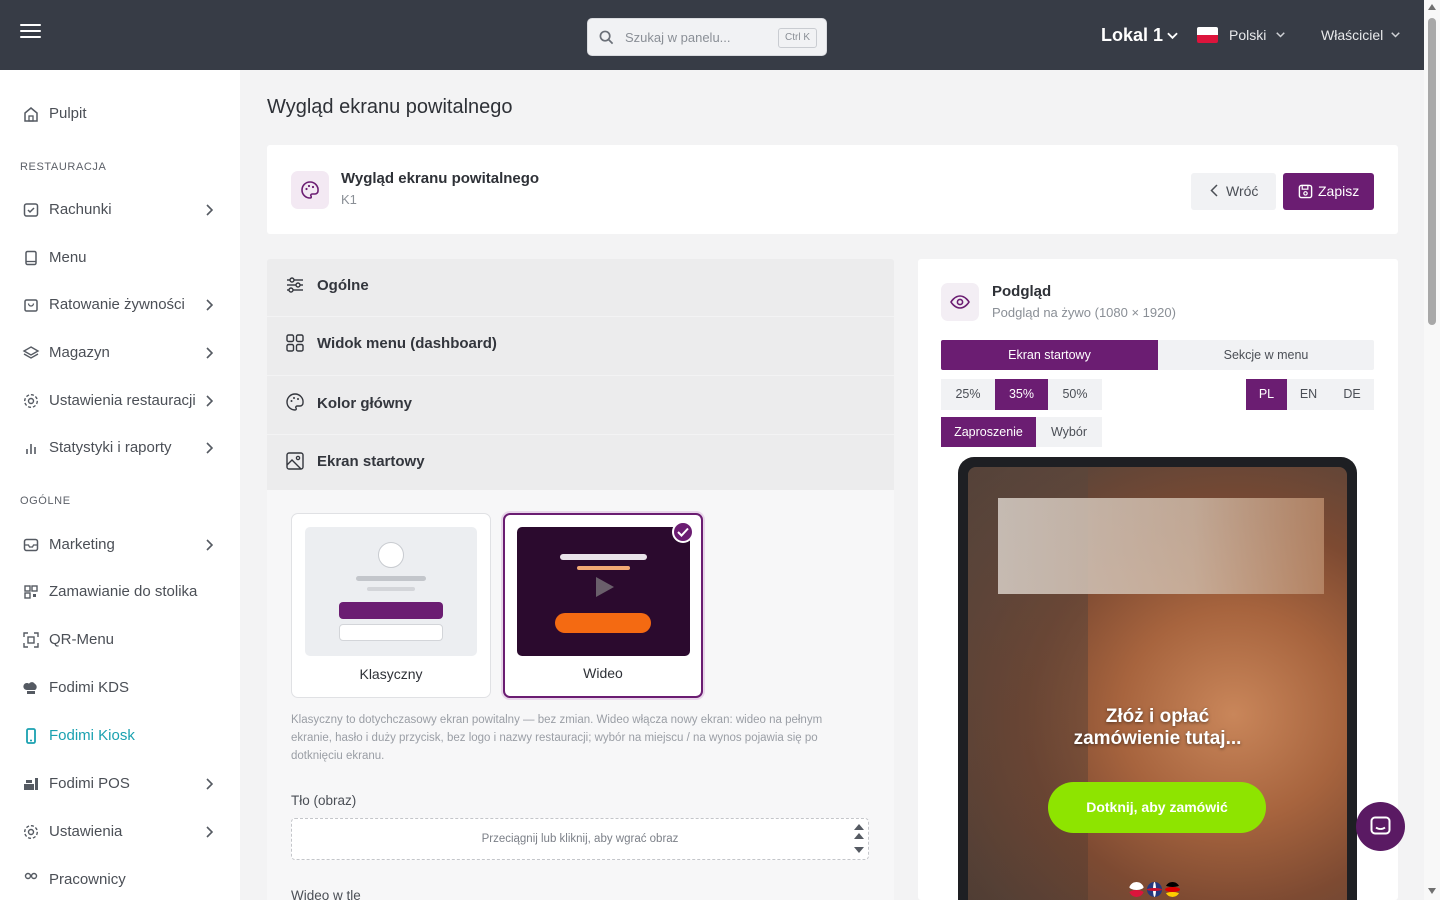  Describe the element at coordinates (120, 688) in the screenshot. I see `sidebar-item-fodimi-kds: Fodimi KDS` at that location.